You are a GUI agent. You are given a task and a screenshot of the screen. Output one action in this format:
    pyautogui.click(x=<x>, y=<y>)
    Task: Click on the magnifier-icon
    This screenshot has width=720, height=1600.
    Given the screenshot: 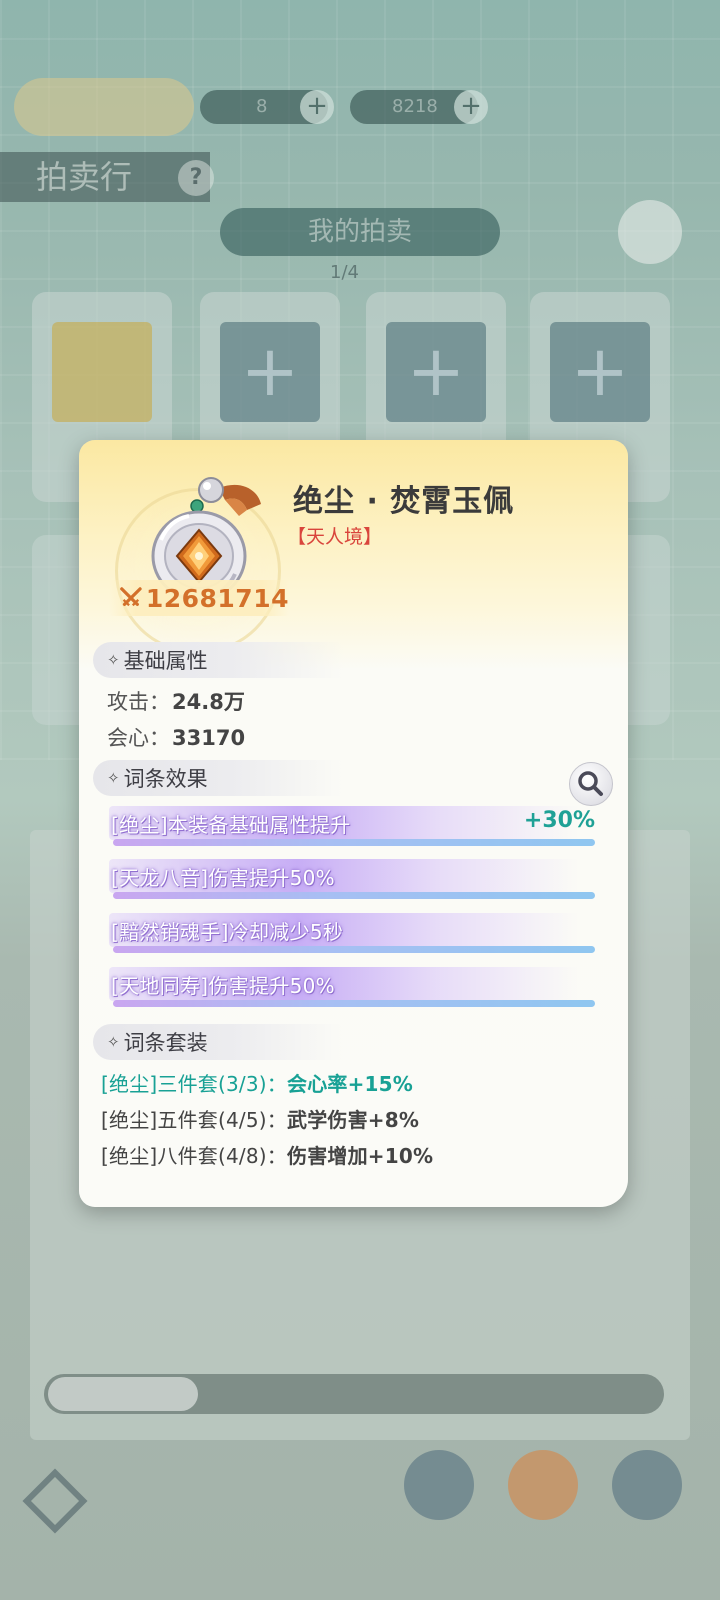 What is the action you would take?
    pyautogui.click(x=590, y=783)
    